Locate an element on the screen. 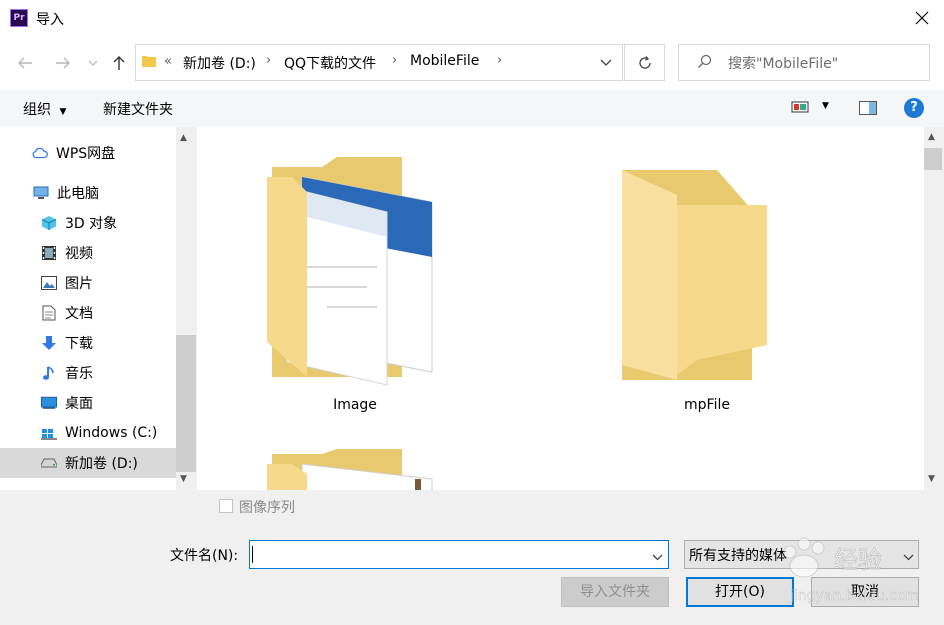 The image size is (944, 625). refresh-icon is located at coordinates (644, 62).